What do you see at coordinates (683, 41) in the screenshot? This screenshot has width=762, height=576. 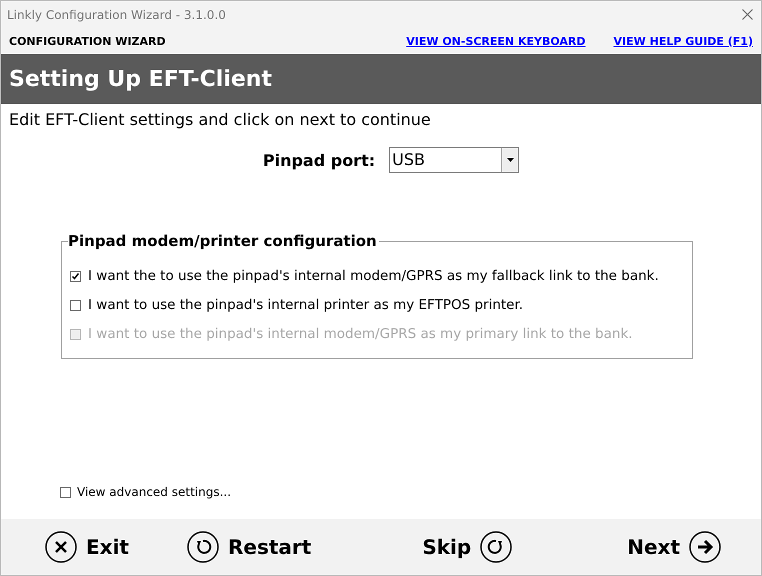 I see `header-link: VIEW HELP GUIDE (F1)` at bounding box center [683, 41].